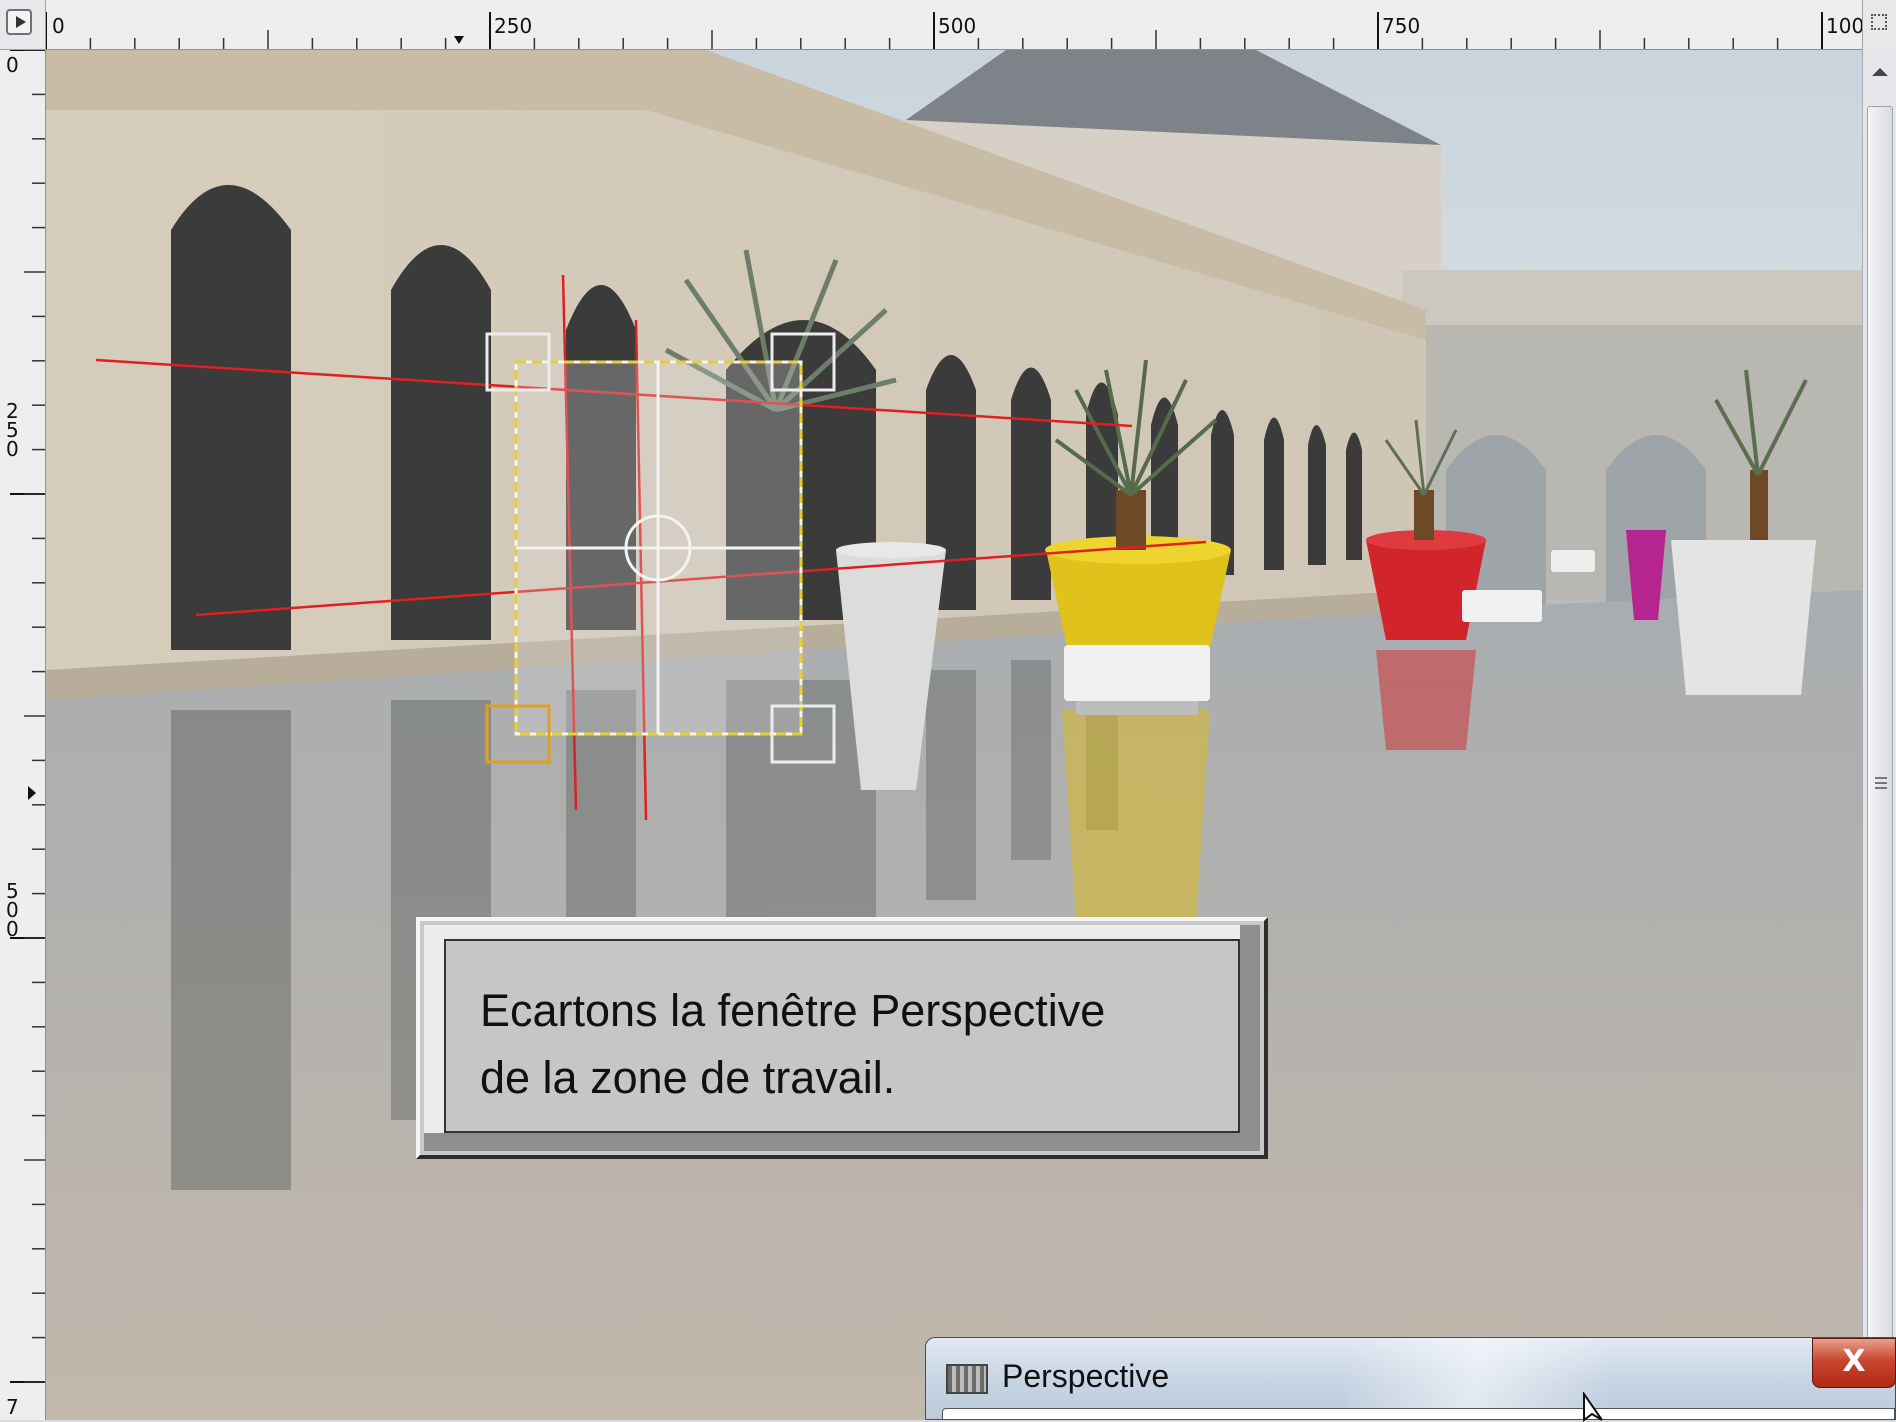 Image resolution: width=1896 pixels, height=1422 pixels. Describe the element at coordinates (459, 40) in the screenshot. I see `ruler-pointer-icon` at that location.